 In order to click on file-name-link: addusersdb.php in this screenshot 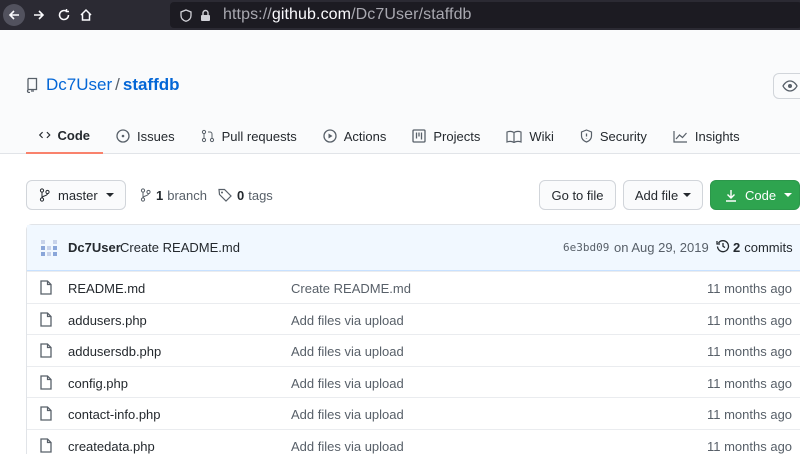, I will do `click(114, 351)`.